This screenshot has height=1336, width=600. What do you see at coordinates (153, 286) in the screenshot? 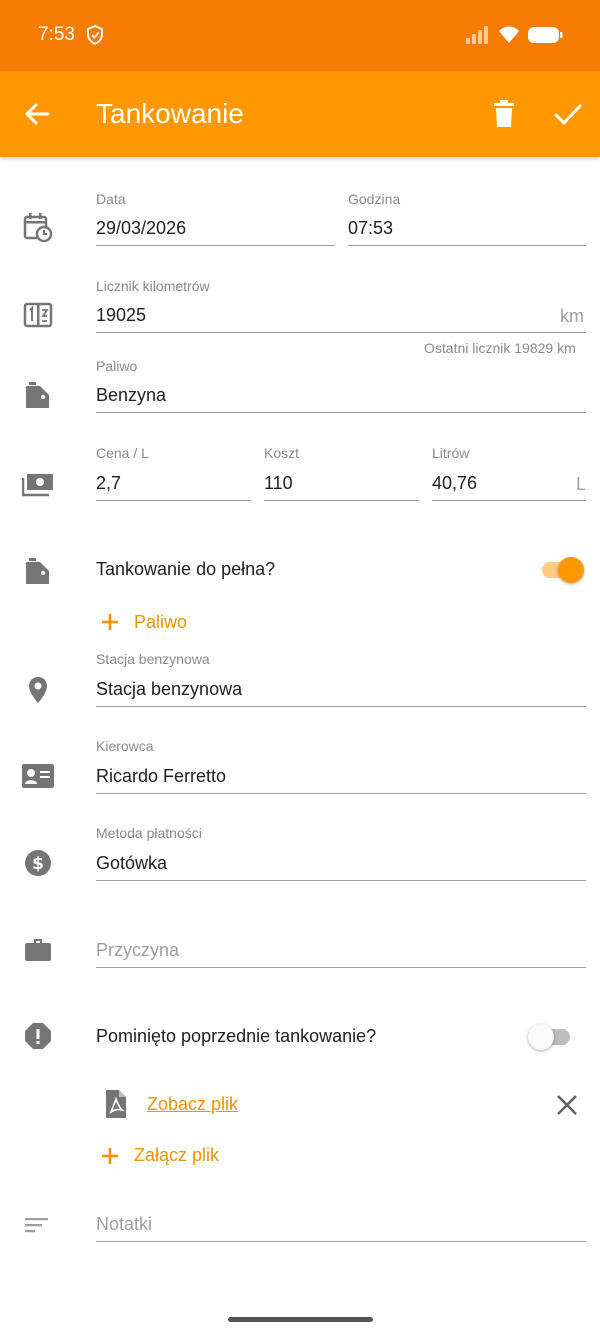
I see `odometer-label: Licznik kilometrów` at bounding box center [153, 286].